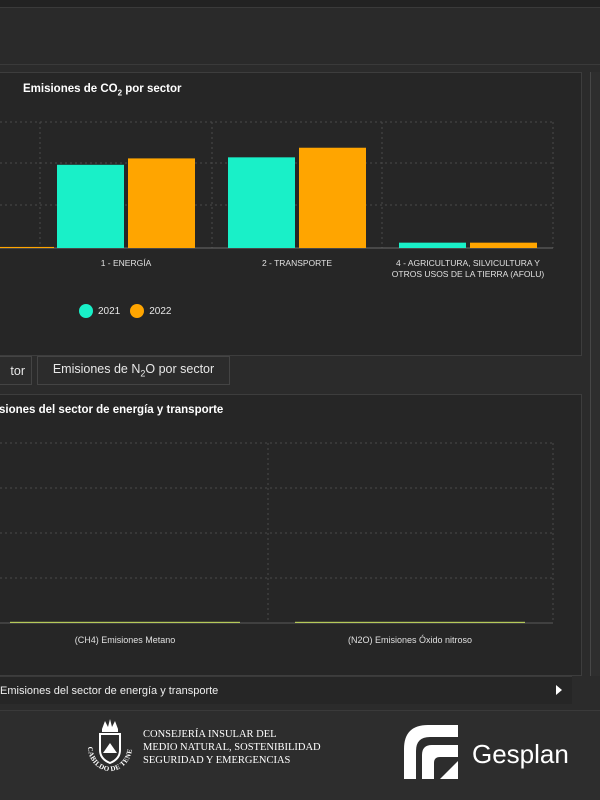  What do you see at coordinates (300, 36) in the screenshot?
I see `header-bar` at bounding box center [300, 36].